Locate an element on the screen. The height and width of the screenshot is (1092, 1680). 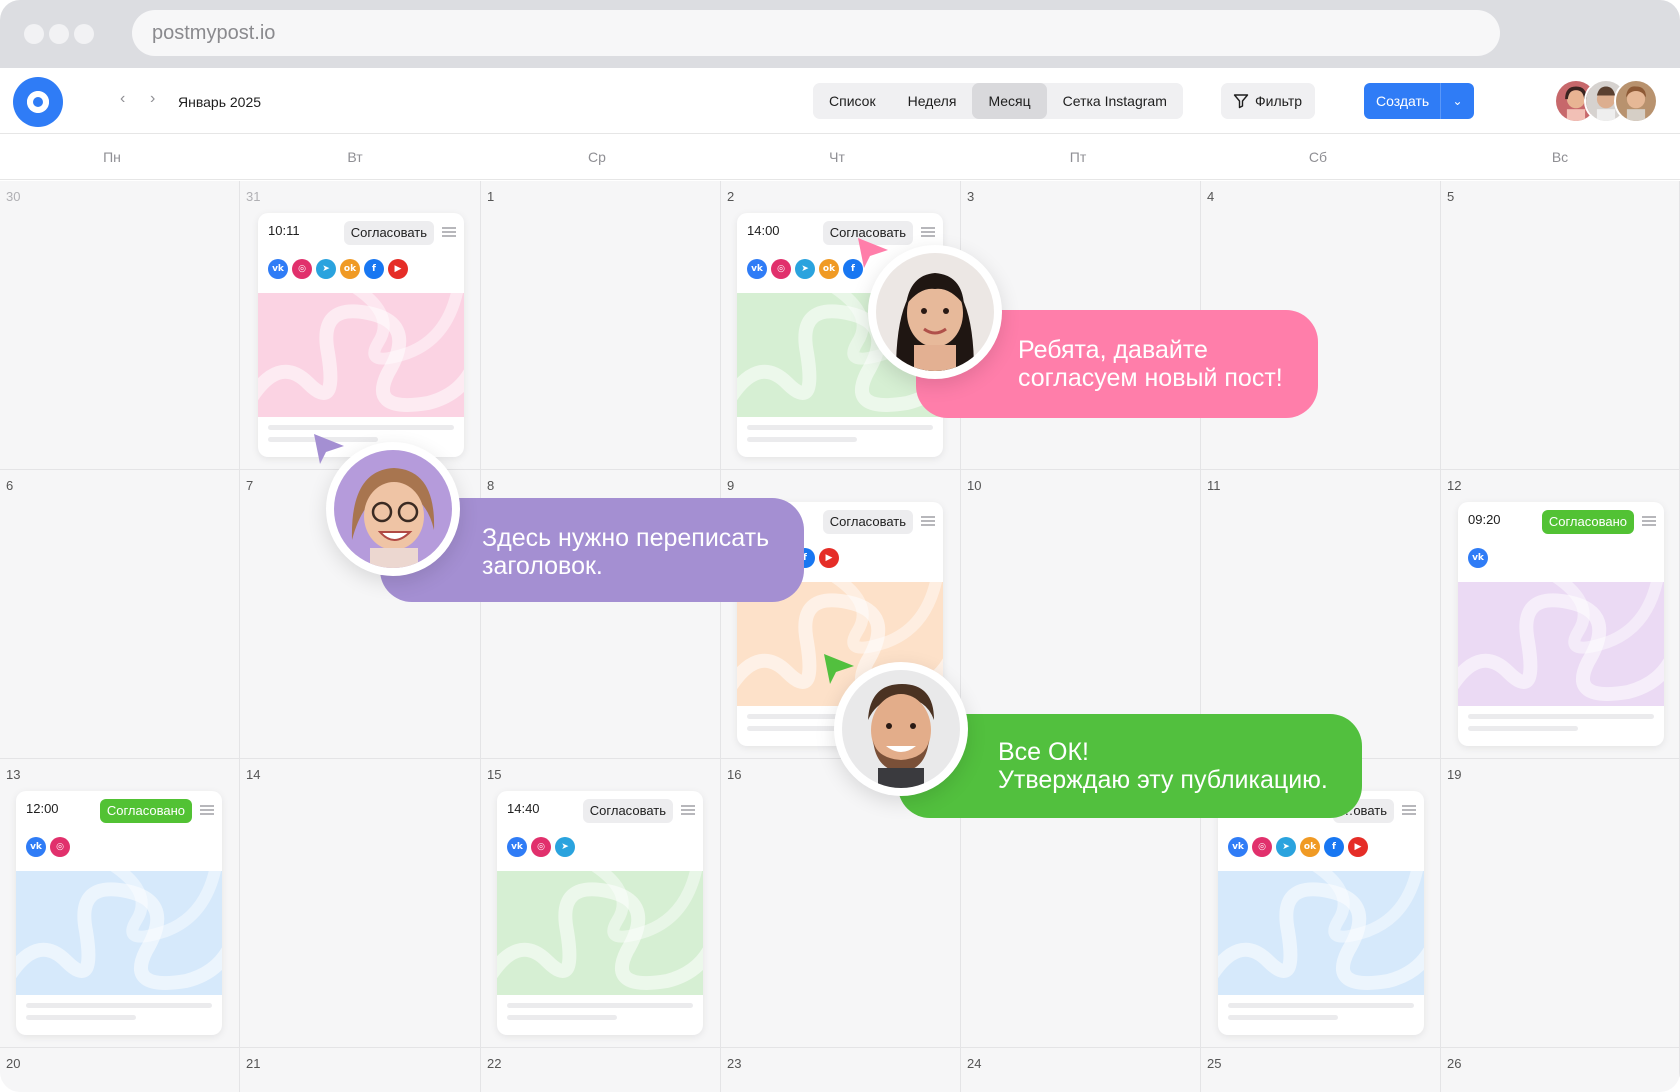
day-cell: 6 is located at coordinates (120, 614).